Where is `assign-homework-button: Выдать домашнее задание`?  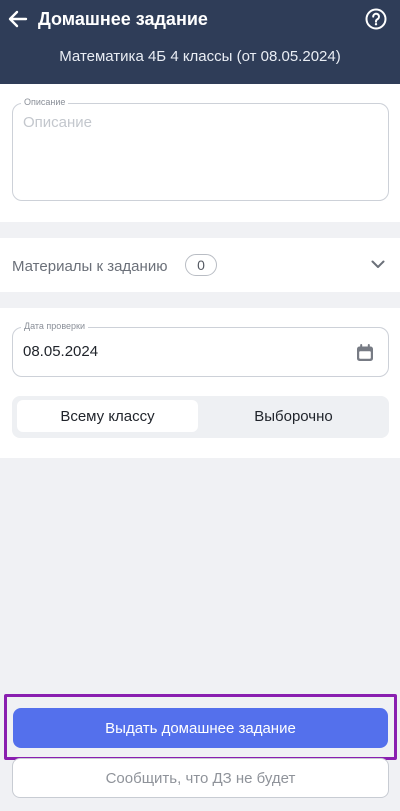
assign-homework-button: Выдать домашнее задание is located at coordinates (200, 728).